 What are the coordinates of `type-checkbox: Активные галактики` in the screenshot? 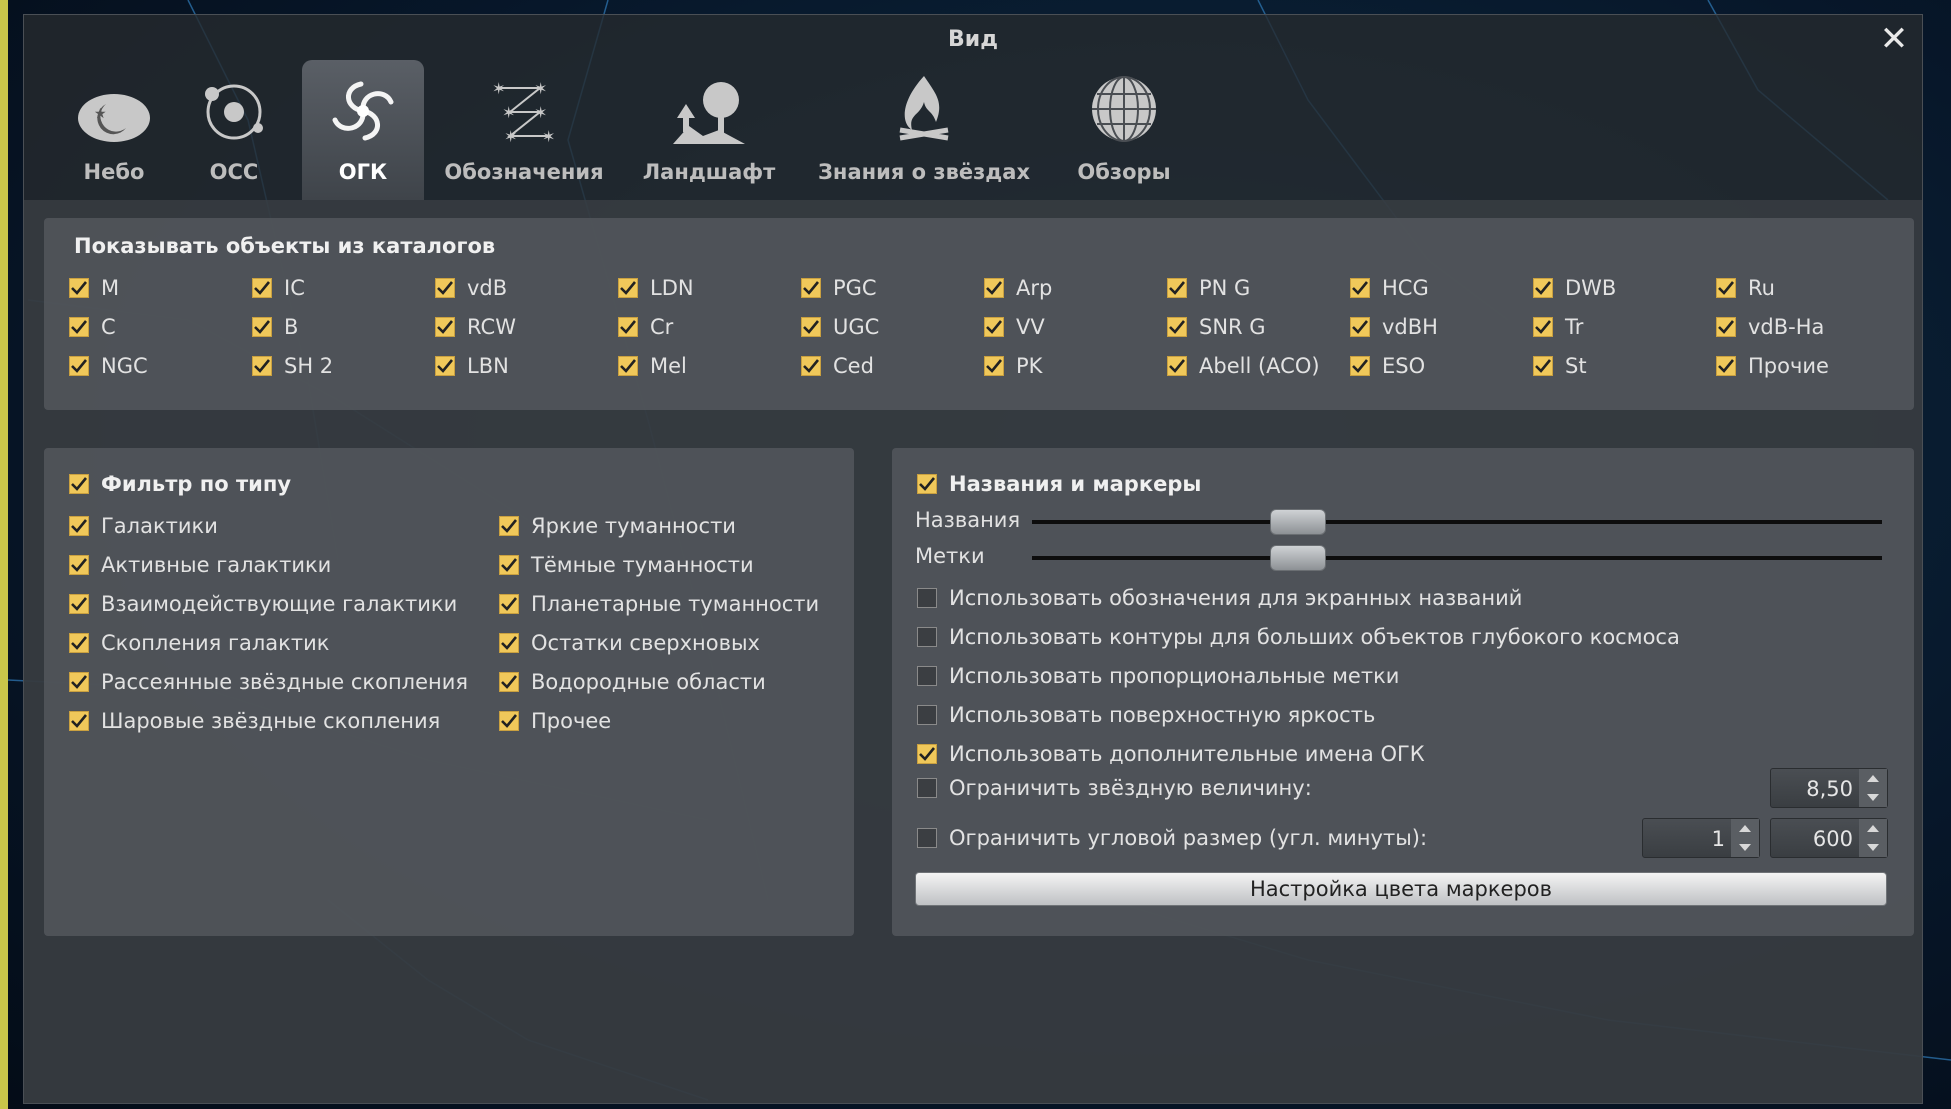 It's located at (200, 565).